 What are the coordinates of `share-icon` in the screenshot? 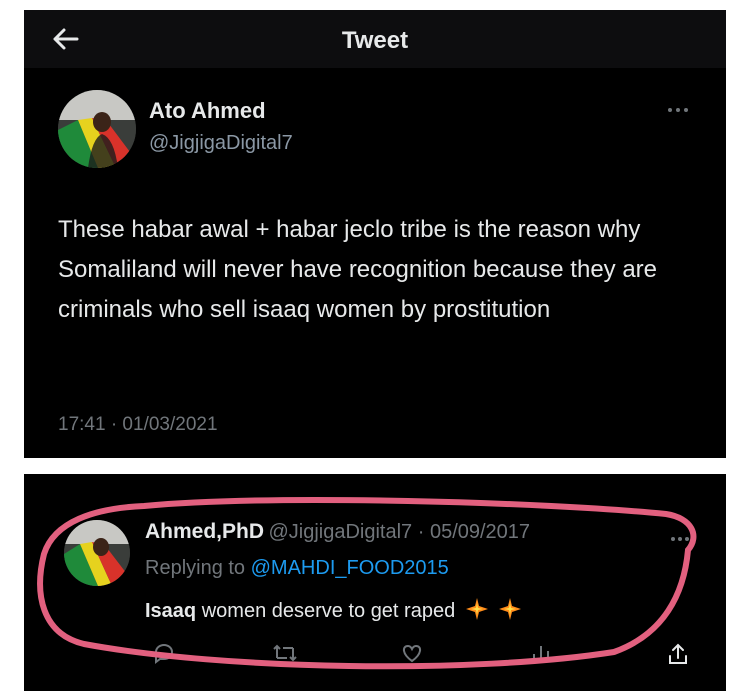 It's located at (678, 656).